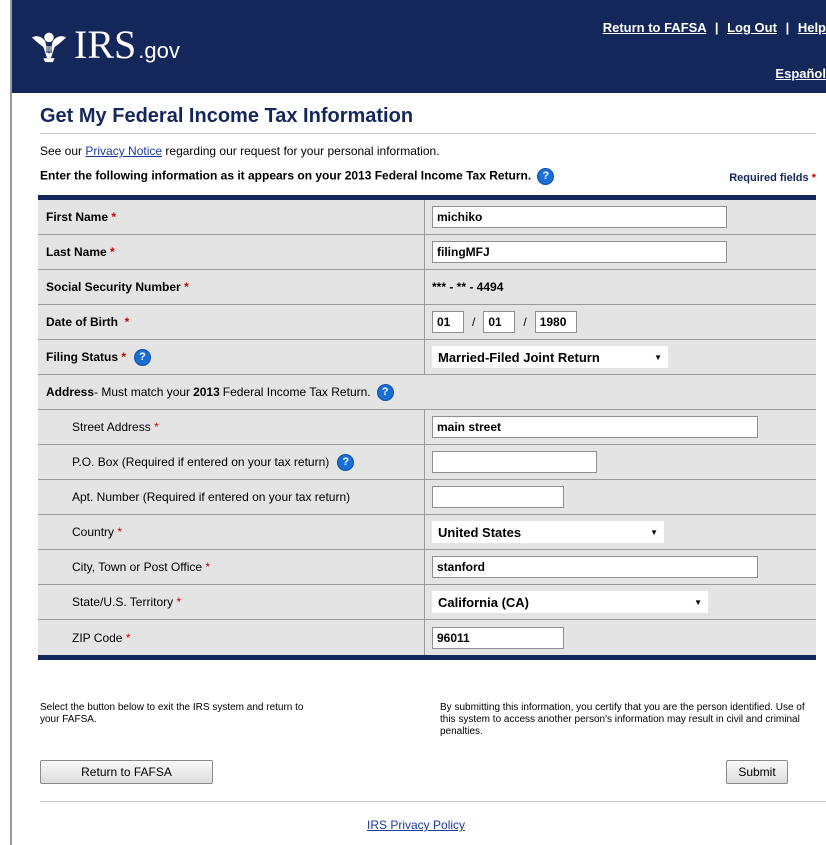 This screenshot has height=845, width=826. What do you see at coordinates (231, 252) in the screenshot?
I see `last-name-label: Last Name *` at bounding box center [231, 252].